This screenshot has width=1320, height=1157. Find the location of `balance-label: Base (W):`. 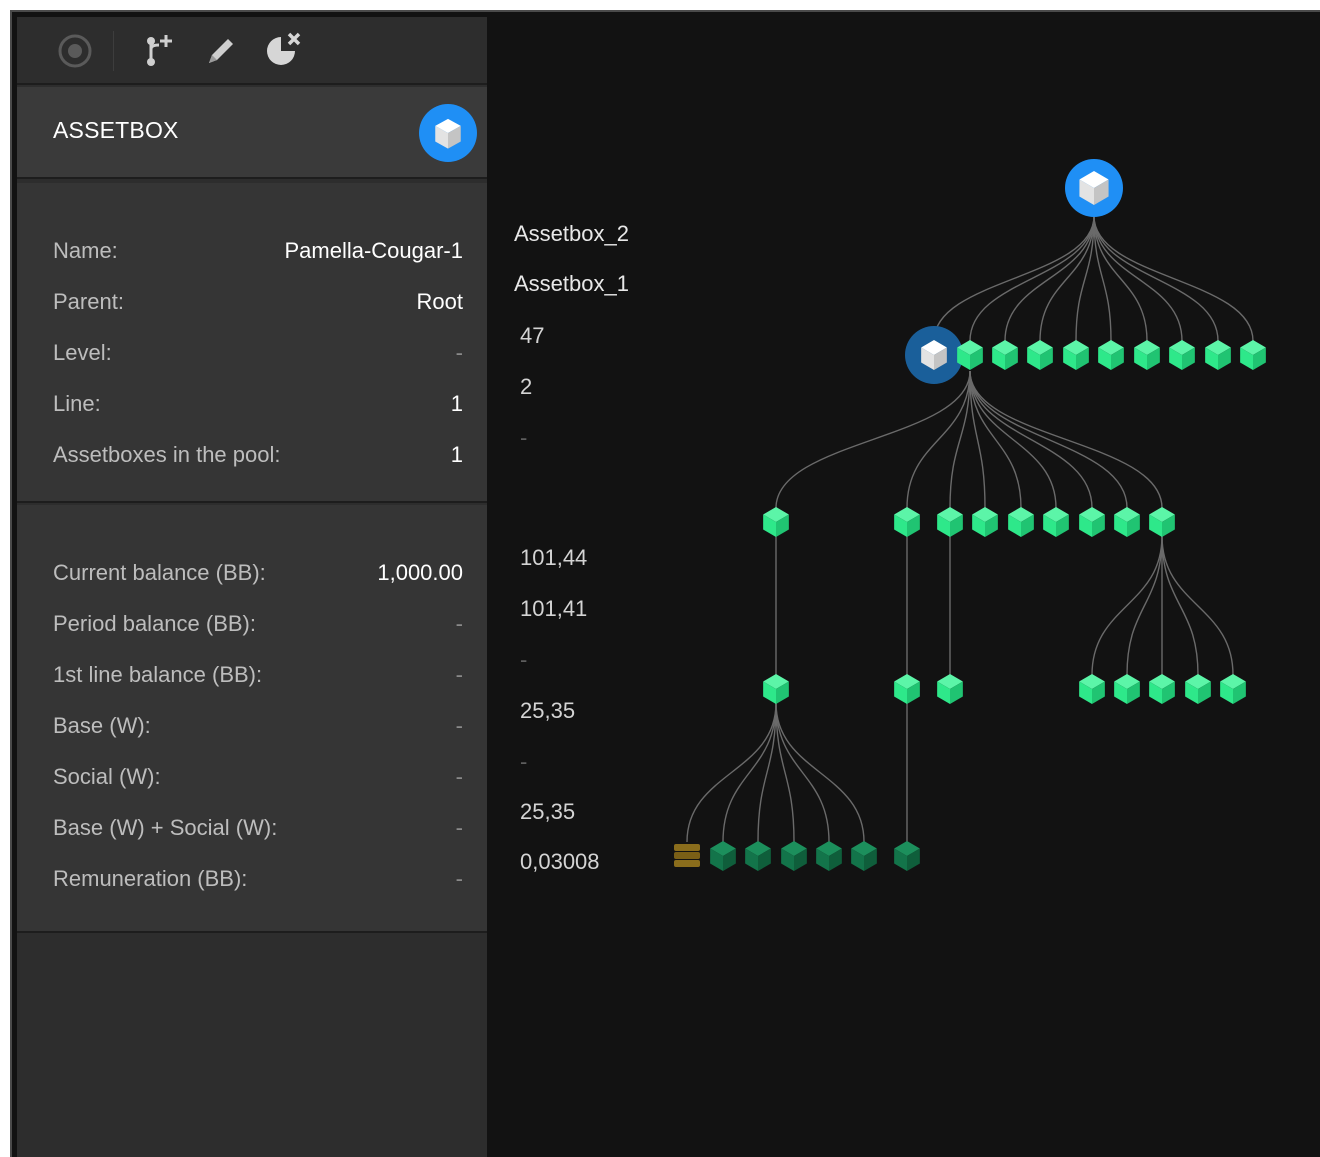

balance-label: Base (W): is located at coordinates (102, 725).